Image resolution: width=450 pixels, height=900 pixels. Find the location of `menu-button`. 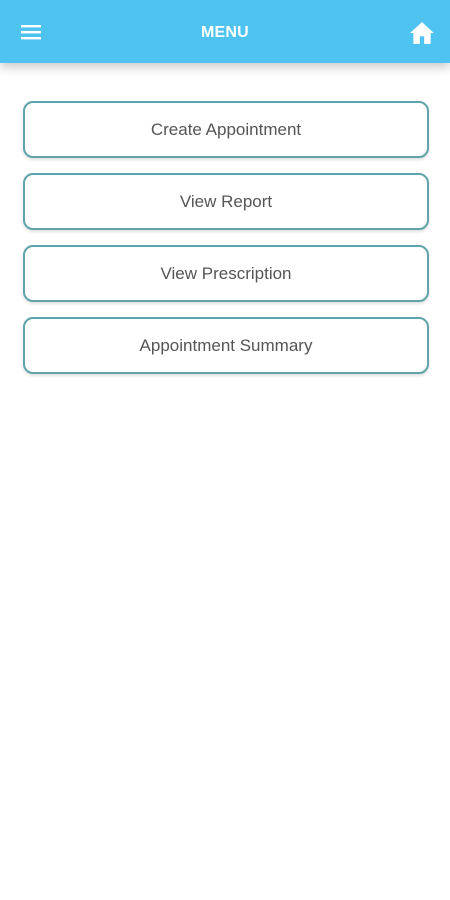

menu-button is located at coordinates (31, 32).